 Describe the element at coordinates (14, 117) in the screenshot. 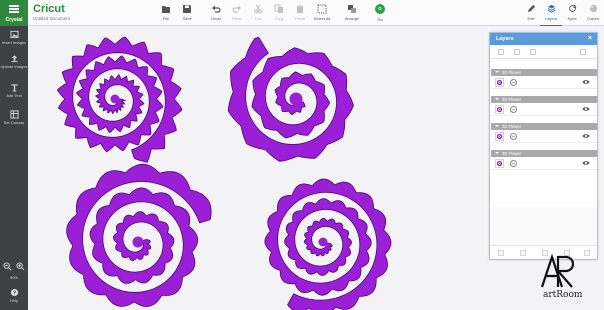

I see `sidebar-item-set-canvas: Set Canvas` at that location.